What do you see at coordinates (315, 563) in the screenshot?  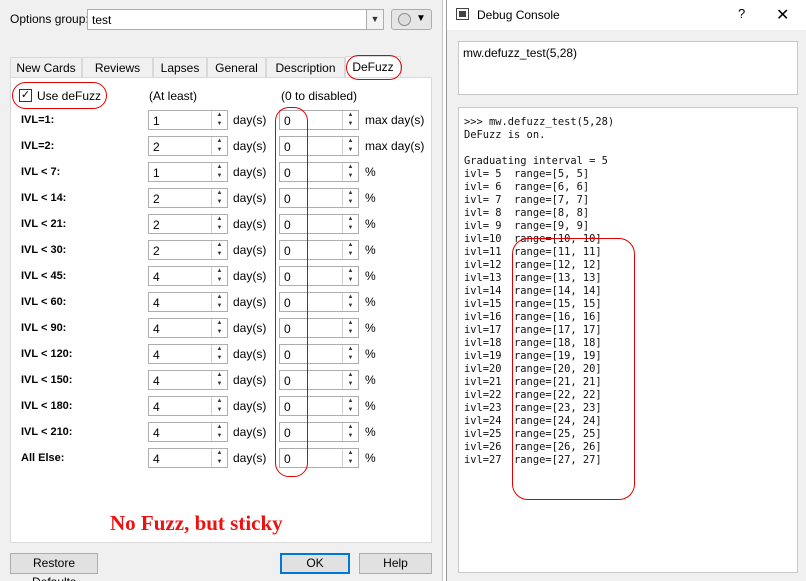 I see `ok-button: OK` at bounding box center [315, 563].